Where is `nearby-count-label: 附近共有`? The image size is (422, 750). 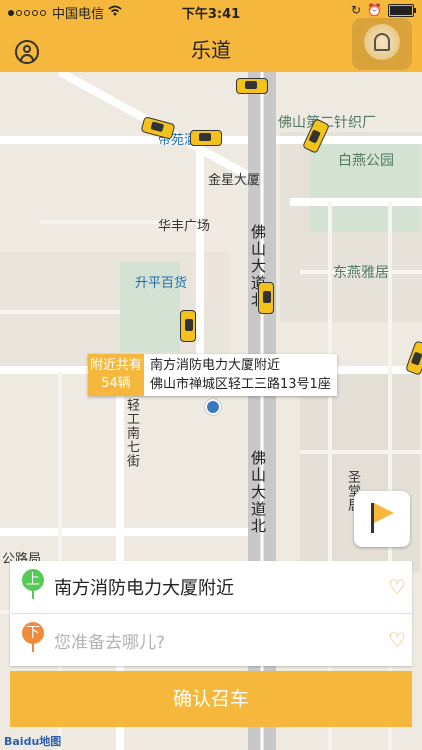
nearby-count-label: 附近共有 is located at coordinates (115, 365).